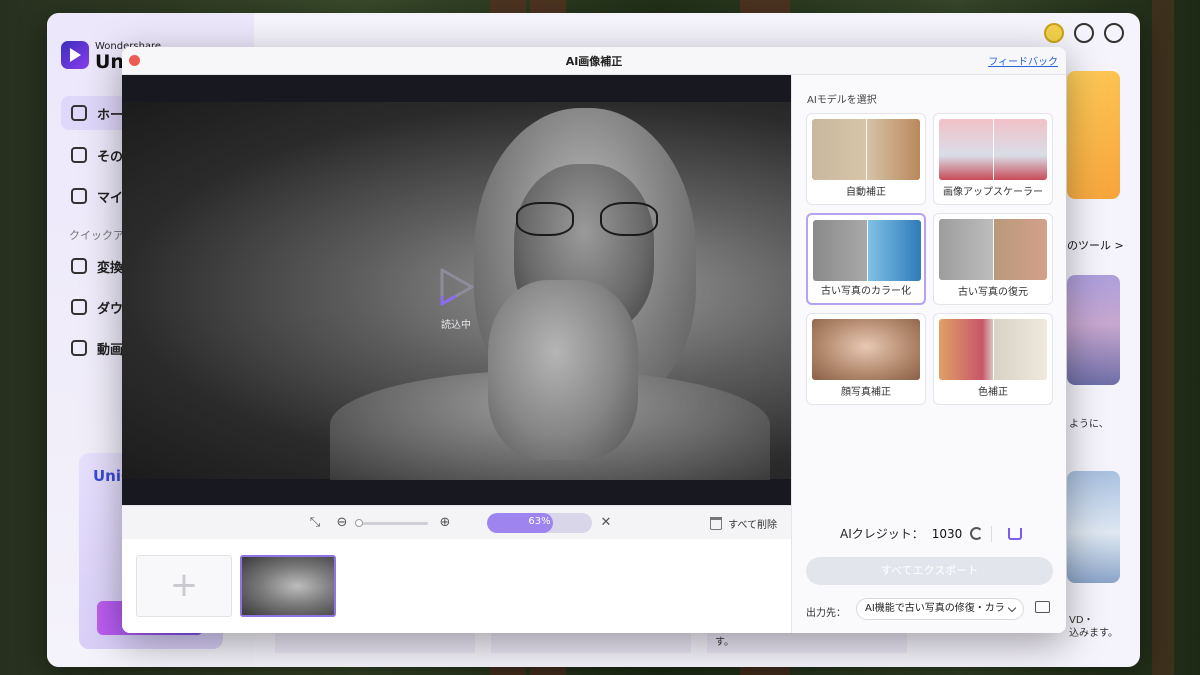 The width and height of the screenshot is (1200, 675). What do you see at coordinates (545, 219) in the screenshot?
I see `photo-glasses-left` at bounding box center [545, 219].